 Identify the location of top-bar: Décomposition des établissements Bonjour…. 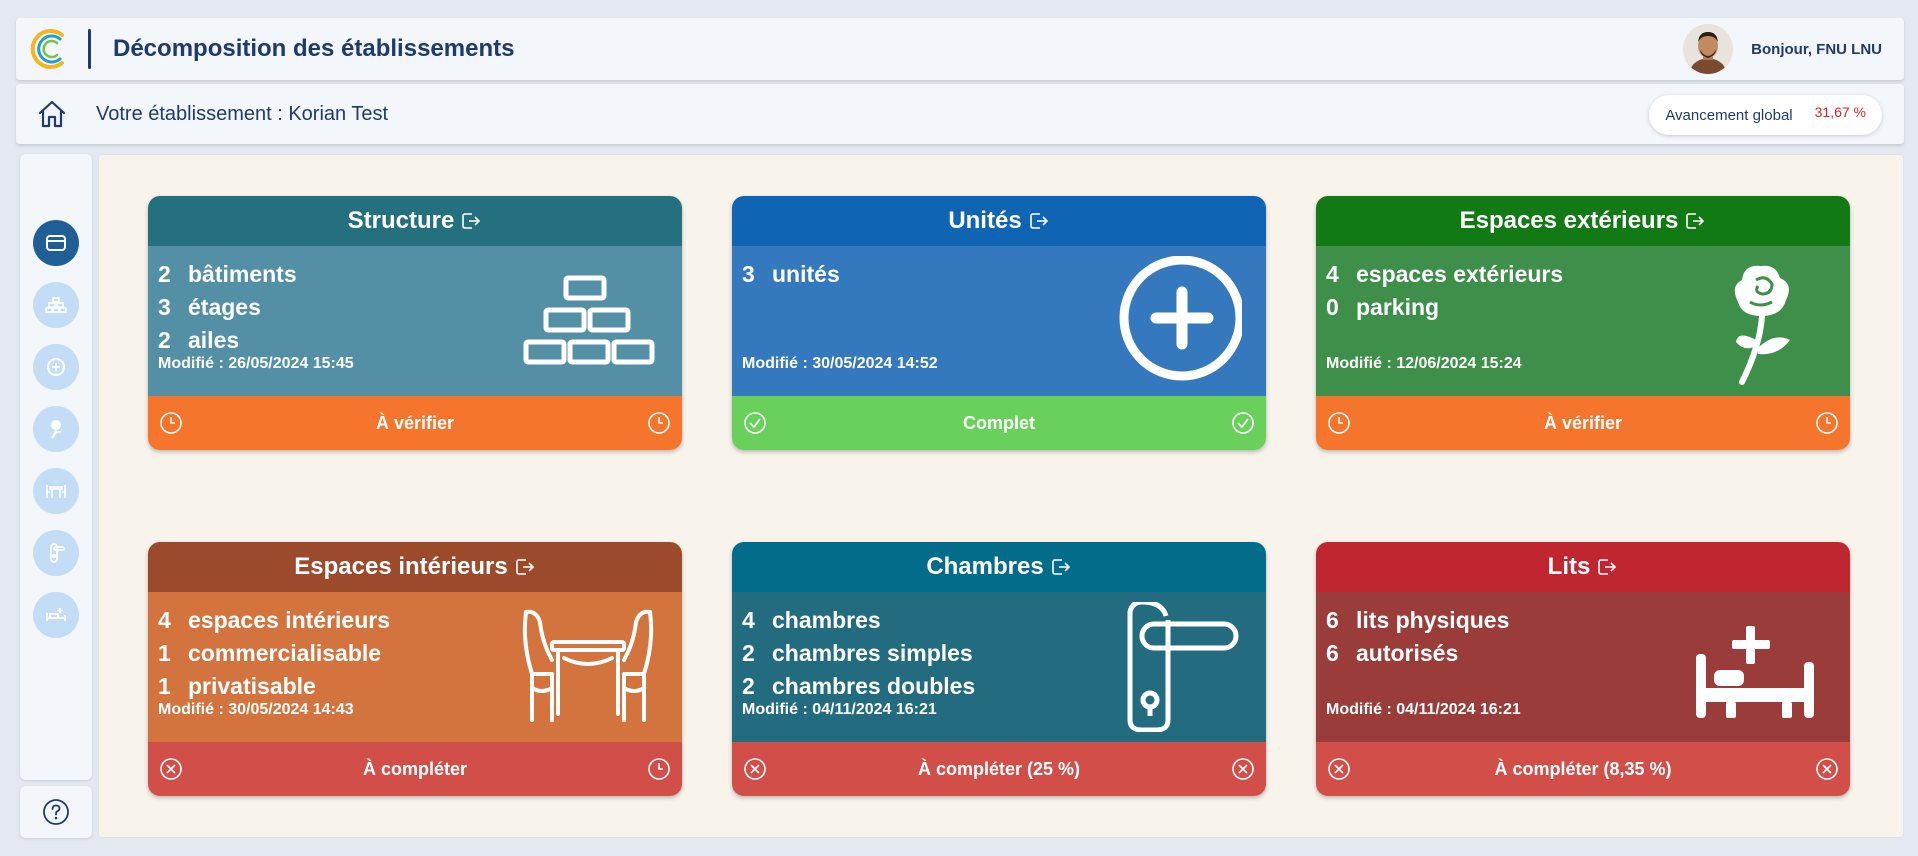
(960, 49).